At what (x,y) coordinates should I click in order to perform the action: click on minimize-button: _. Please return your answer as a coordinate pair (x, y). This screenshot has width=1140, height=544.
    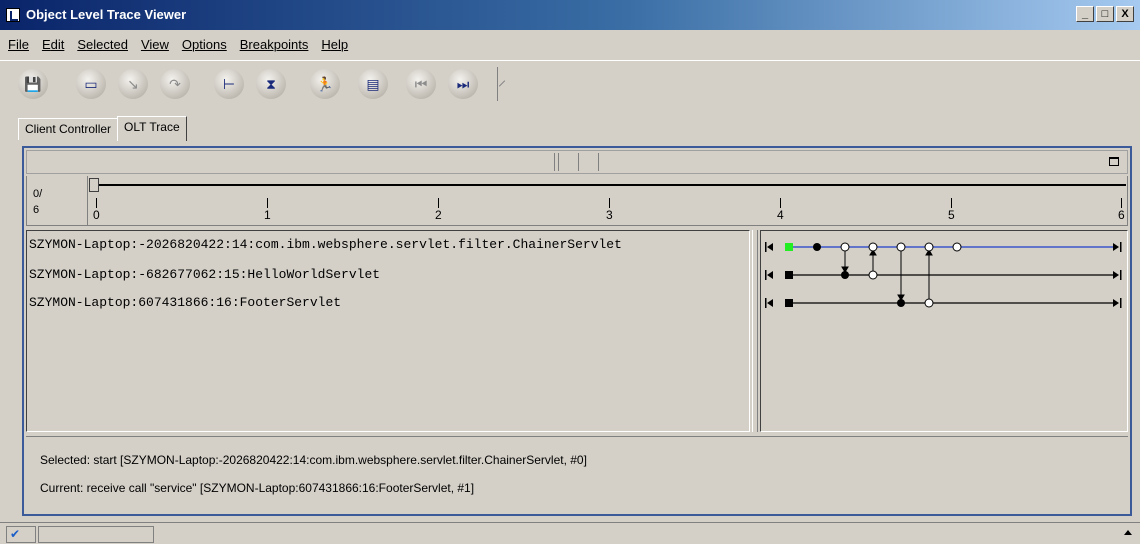
    Looking at the image, I should click on (1085, 14).